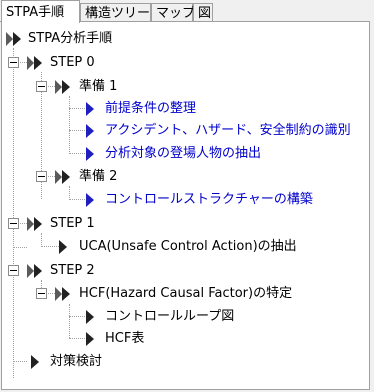 This screenshot has width=374, height=392. I want to click on tab-map: マップ, so click(173, 12).